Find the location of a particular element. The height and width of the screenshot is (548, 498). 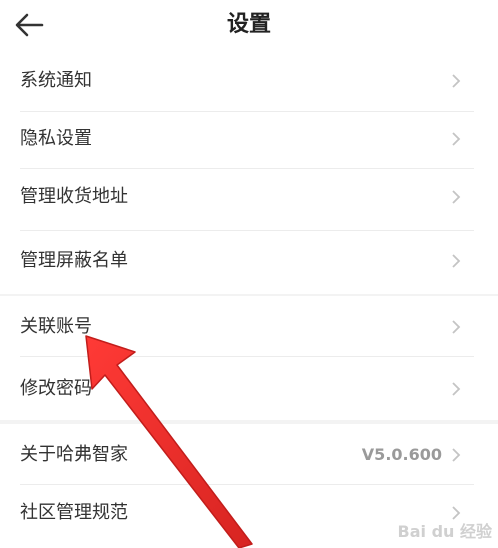

row-label: 管理屏蔽名单 is located at coordinates (74, 260).